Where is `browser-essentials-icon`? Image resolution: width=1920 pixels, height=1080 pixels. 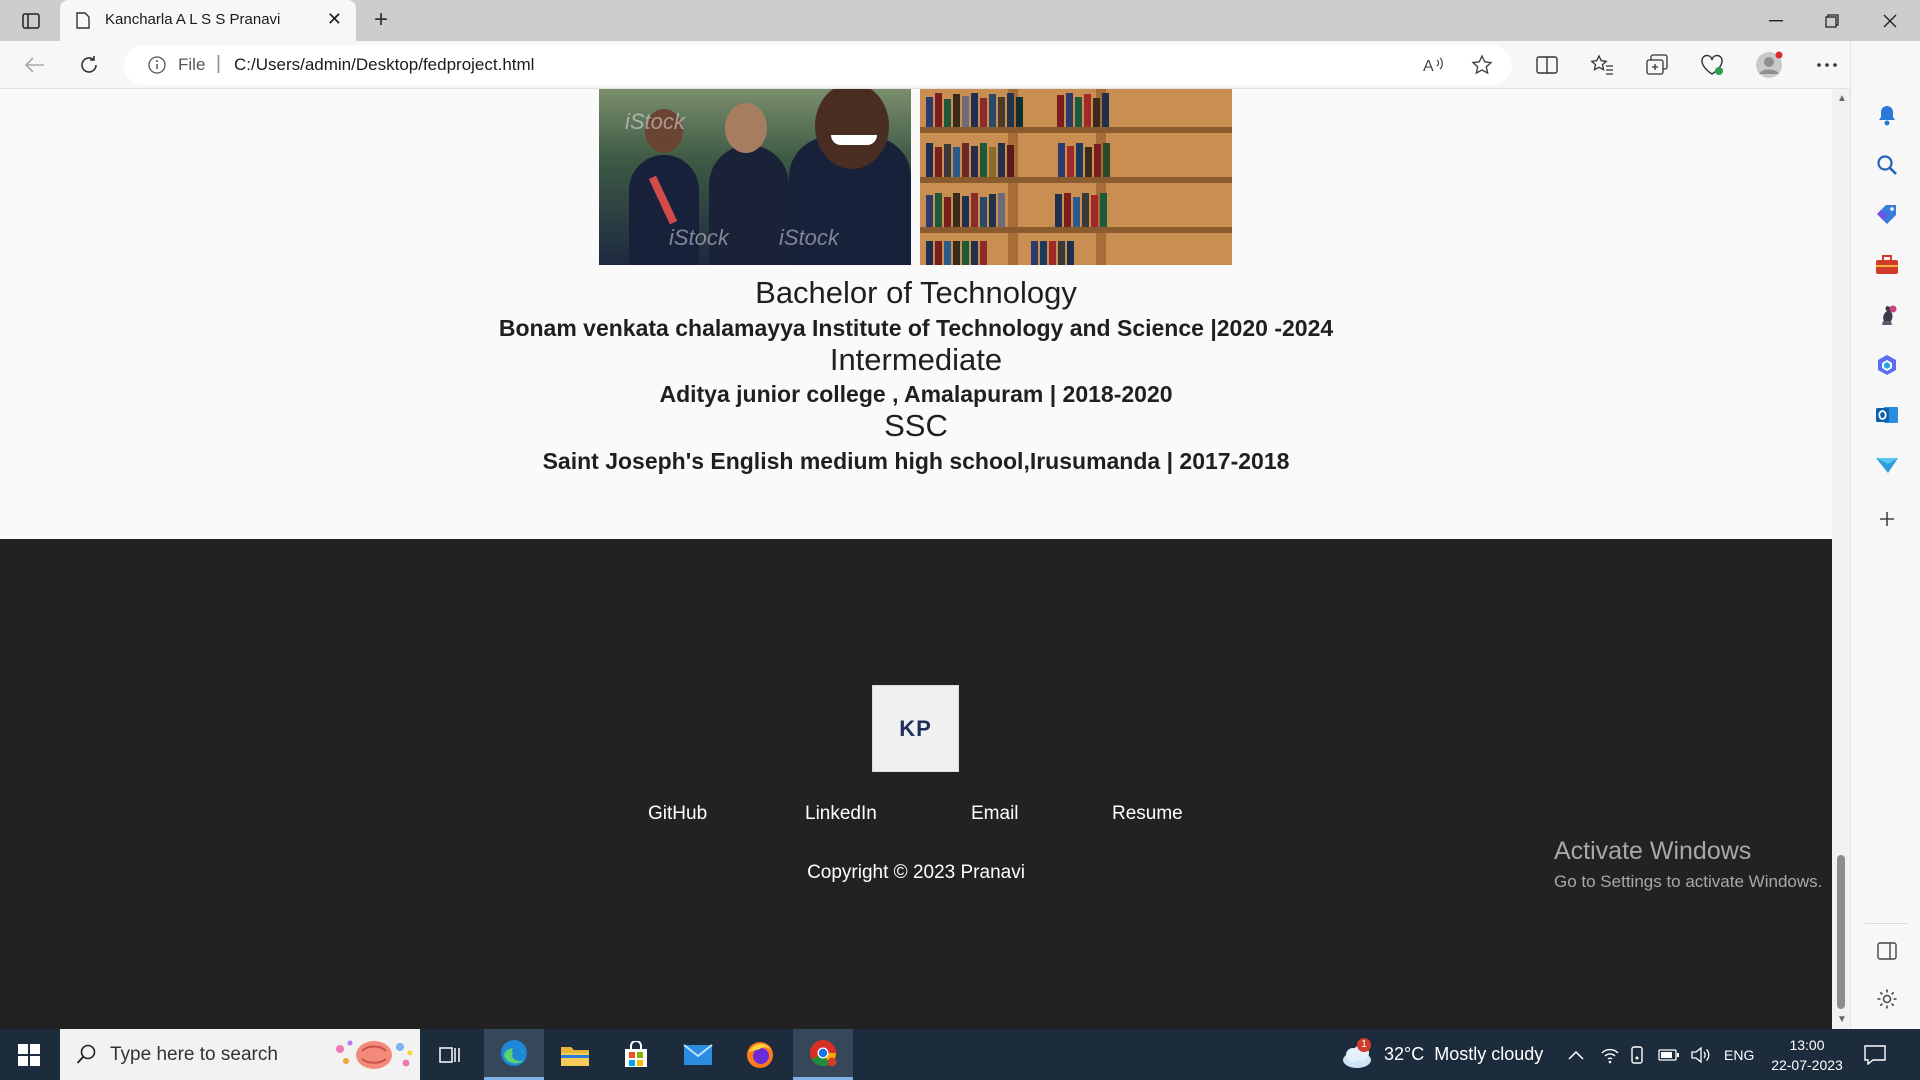 browser-essentials-icon is located at coordinates (1712, 65).